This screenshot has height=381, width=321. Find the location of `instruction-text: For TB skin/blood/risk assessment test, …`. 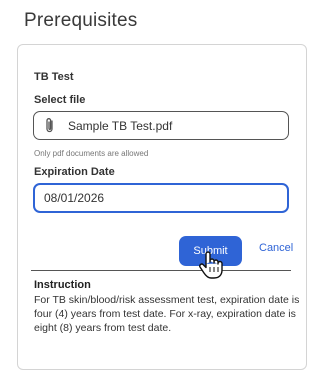

instruction-text: For TB skin/blood/risk assessment test, … is located at coordinates (167, 314).